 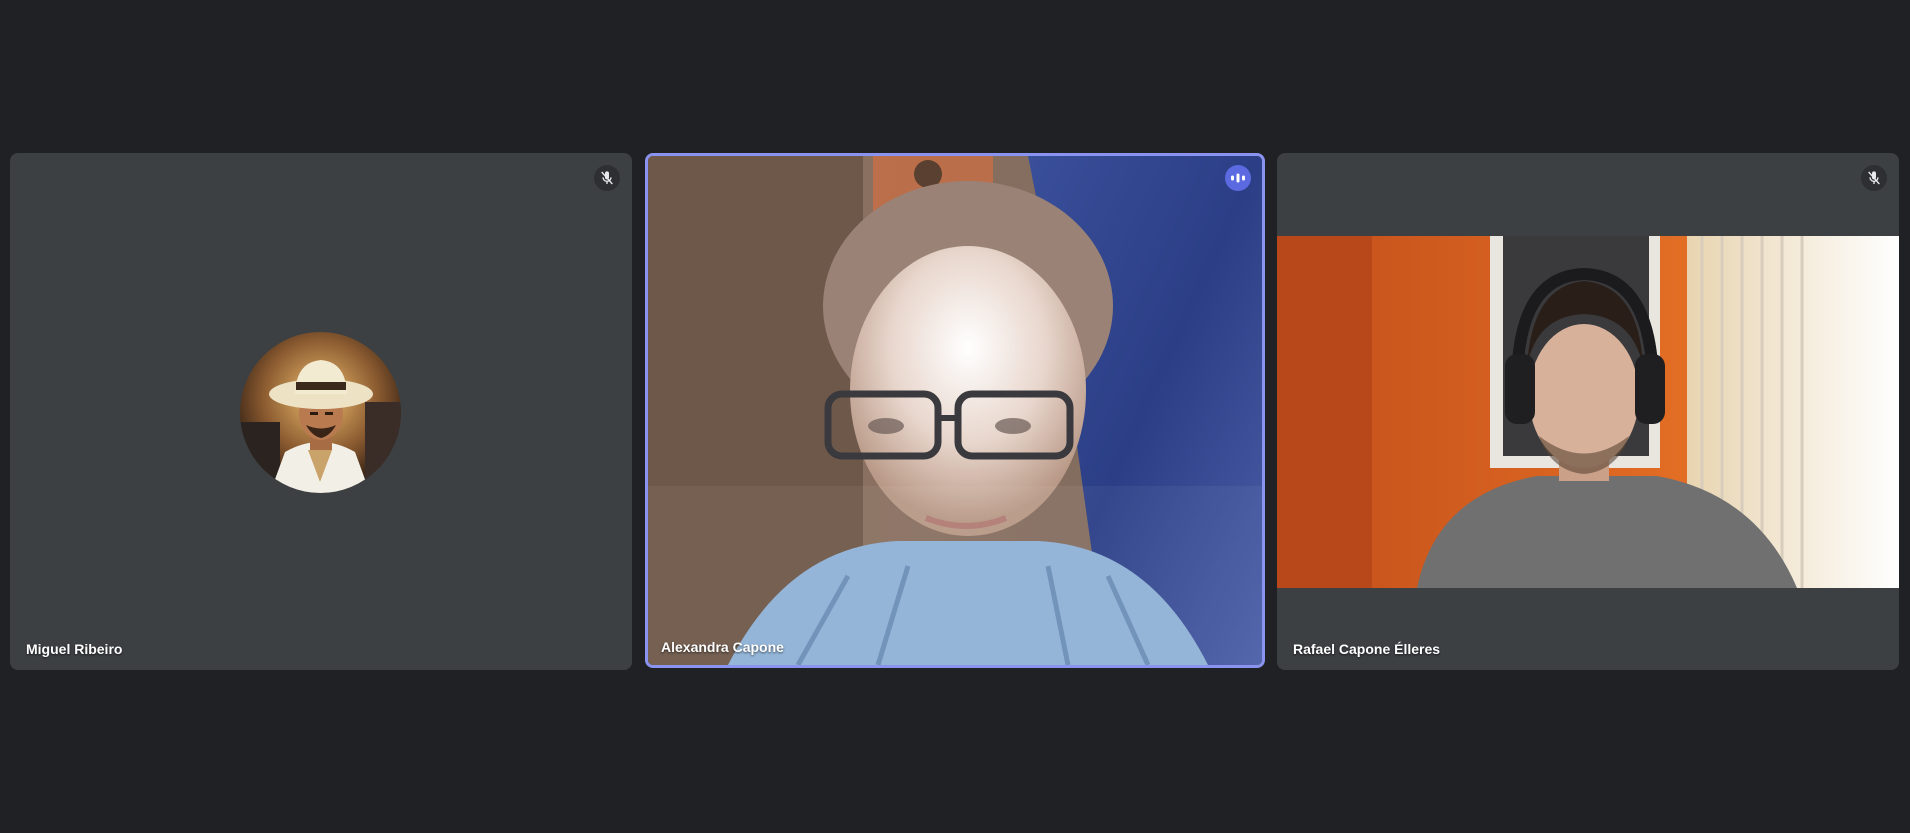 I want to click on video-feed, so click(x=1588, y=412).